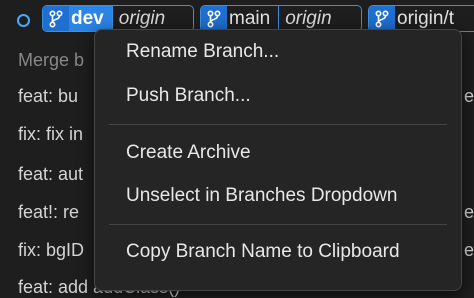  Describe the element at coordinates (90, 18) in the screenshot. I see `branch-name: dev` at that location.